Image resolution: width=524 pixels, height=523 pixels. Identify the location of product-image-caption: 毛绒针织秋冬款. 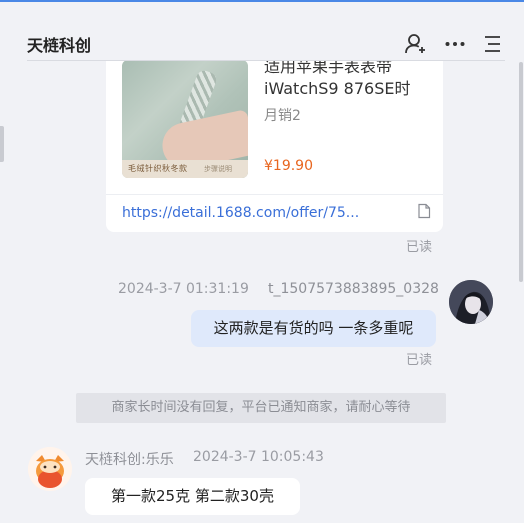
(158, 168).